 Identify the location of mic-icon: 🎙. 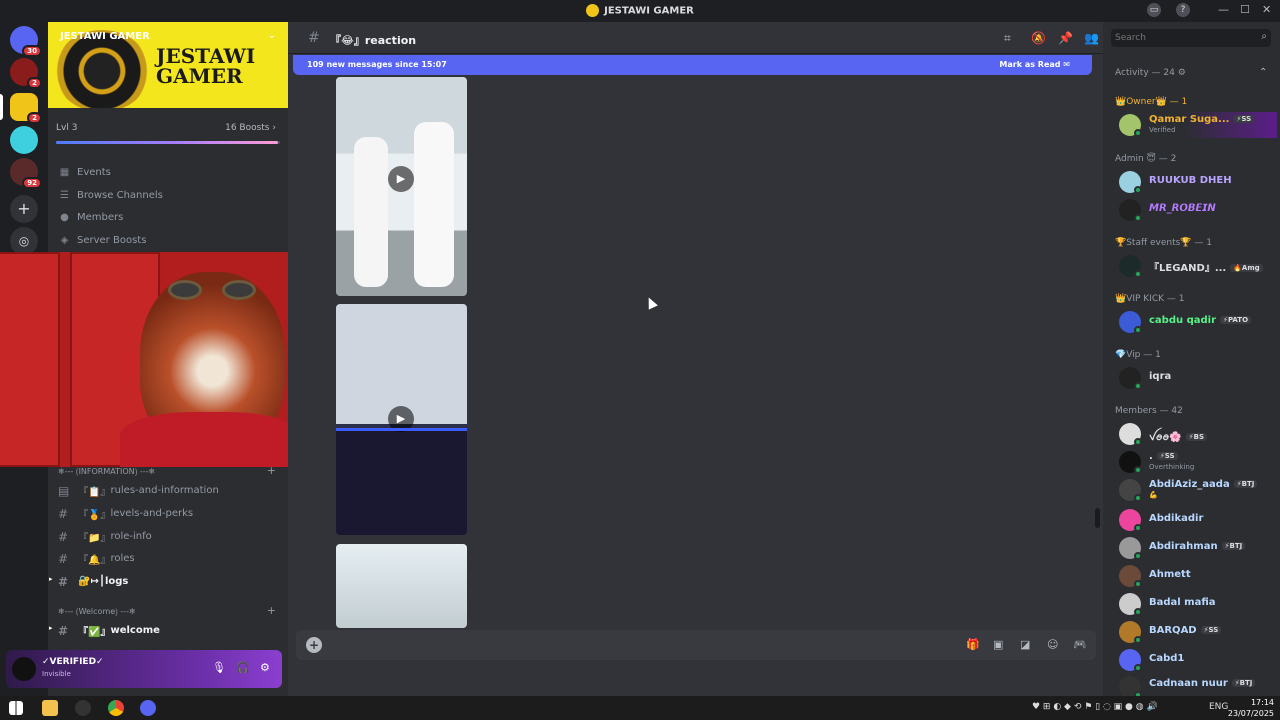
(219, 667).